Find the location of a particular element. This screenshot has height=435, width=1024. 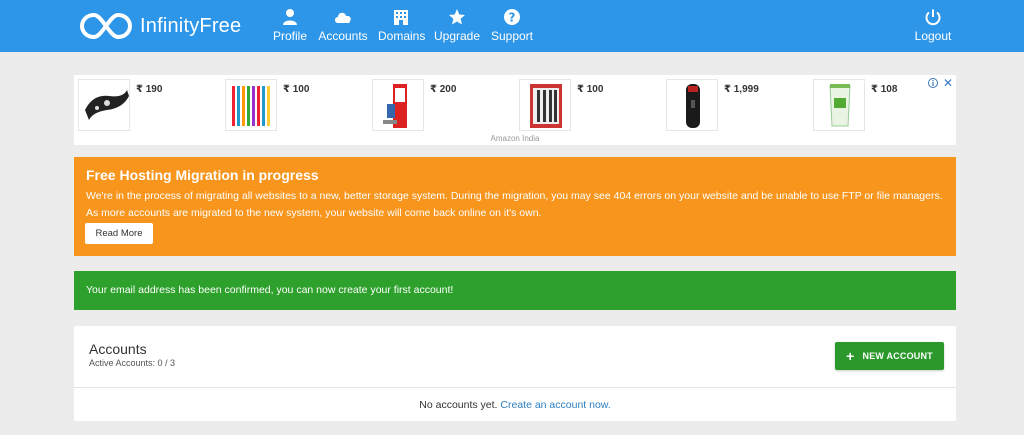

ad-price: ₹ 1,999 is located at coordinates (741, 89).